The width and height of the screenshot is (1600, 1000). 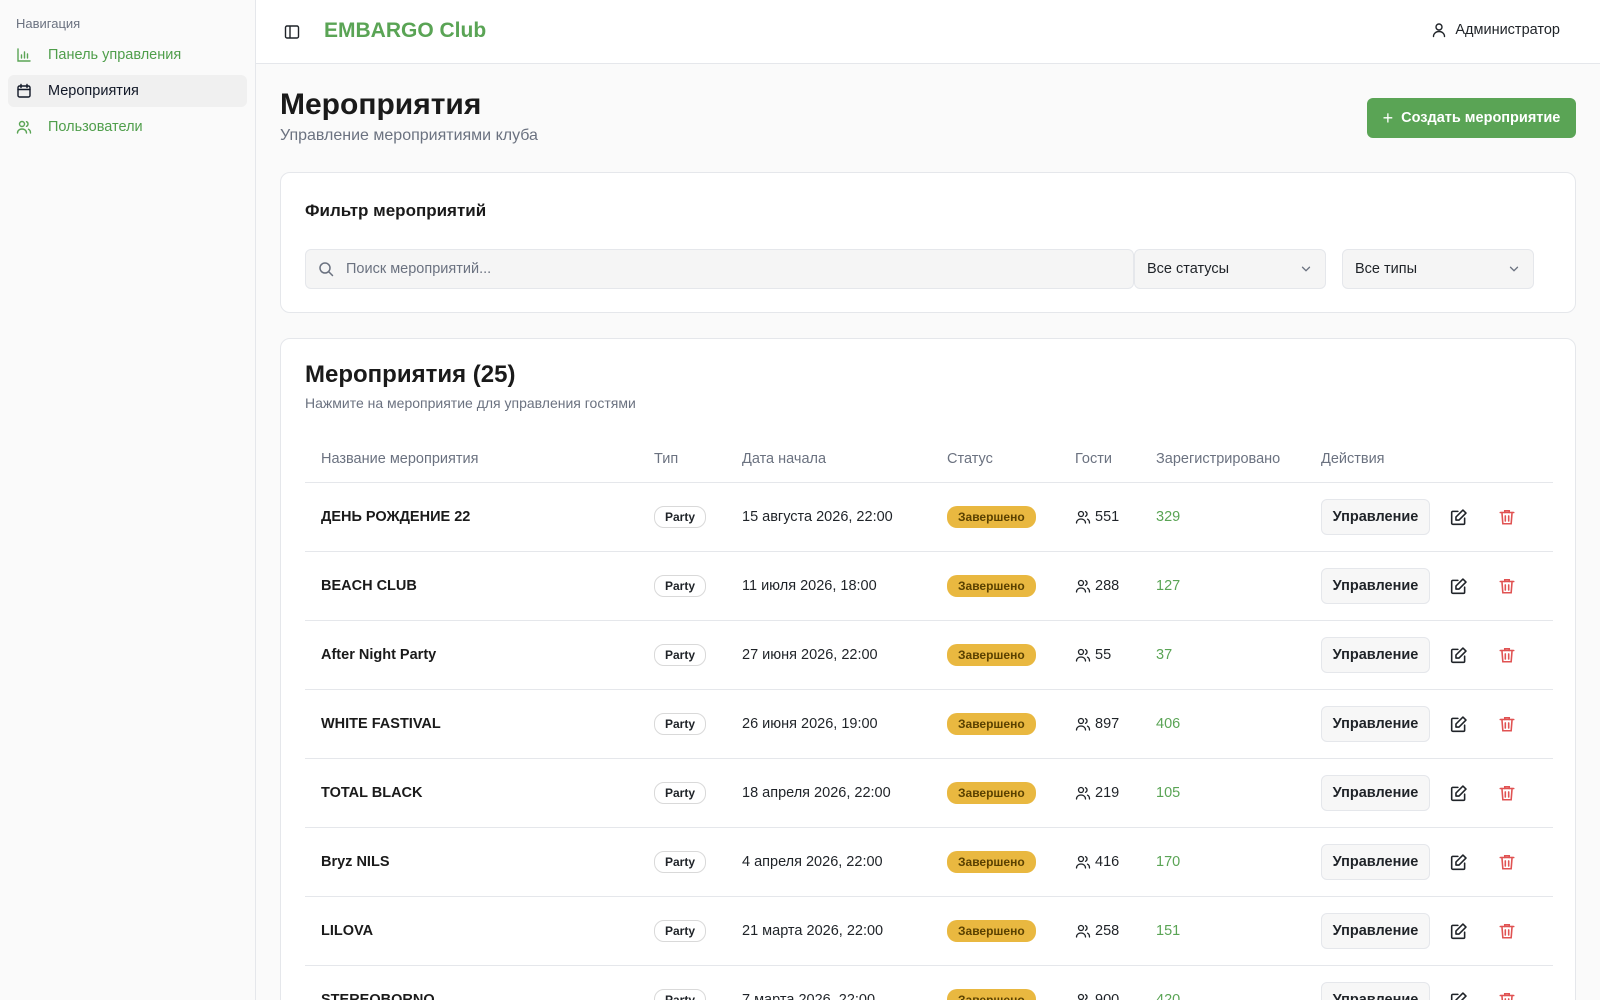 What do you see at coordinates (812, 862) in the screenshot?
I see `event-date: 4 апреля 2026, 22:00` at bounding box center [812, 862].